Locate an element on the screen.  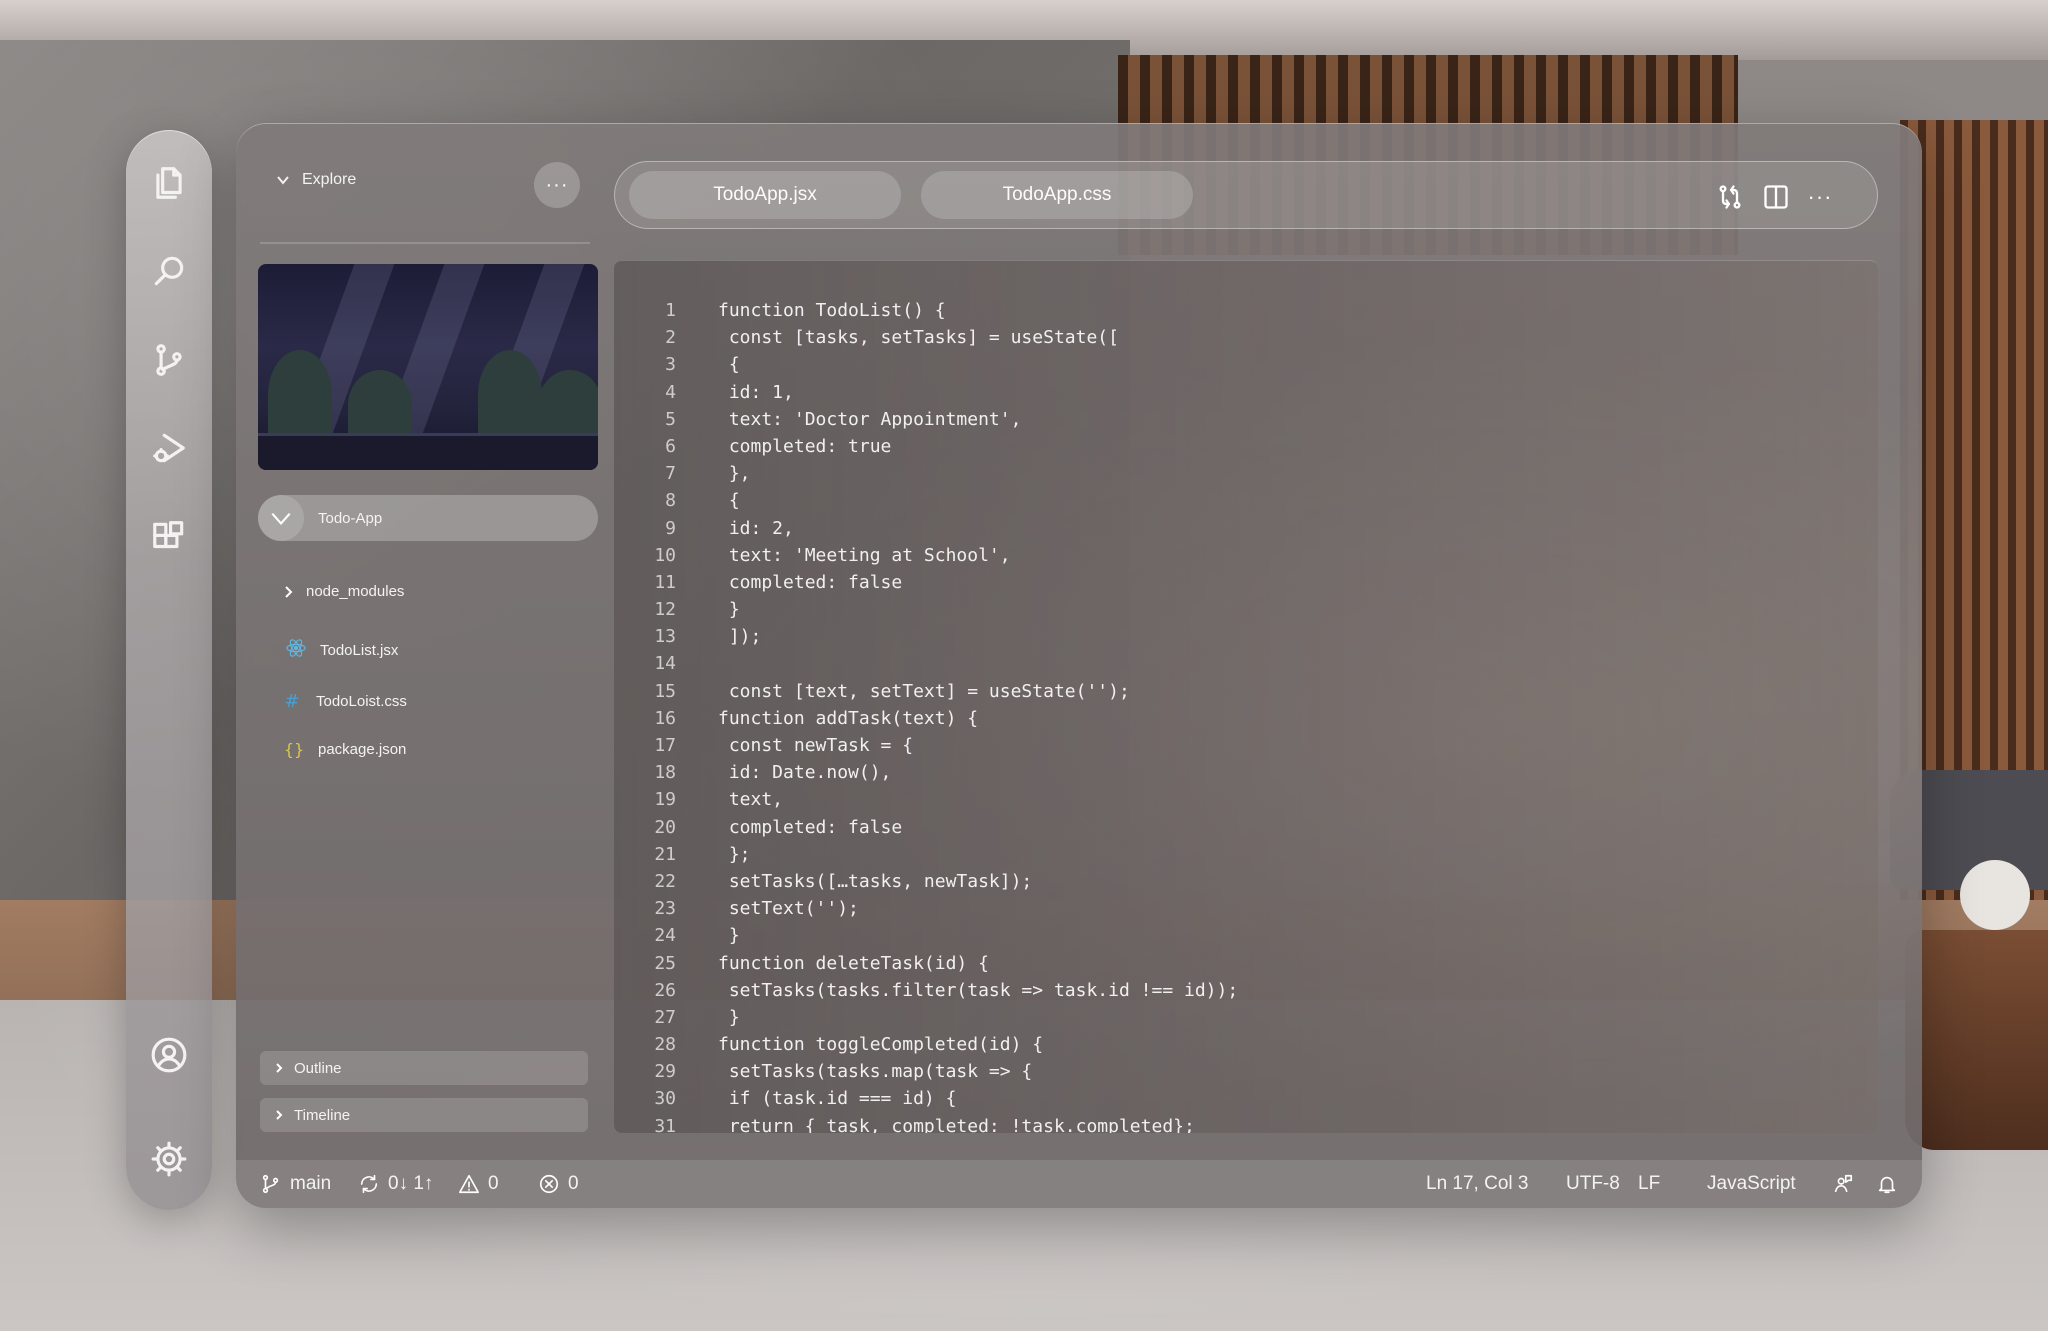
feedback-icon is located at coordinates (1843, 1184).